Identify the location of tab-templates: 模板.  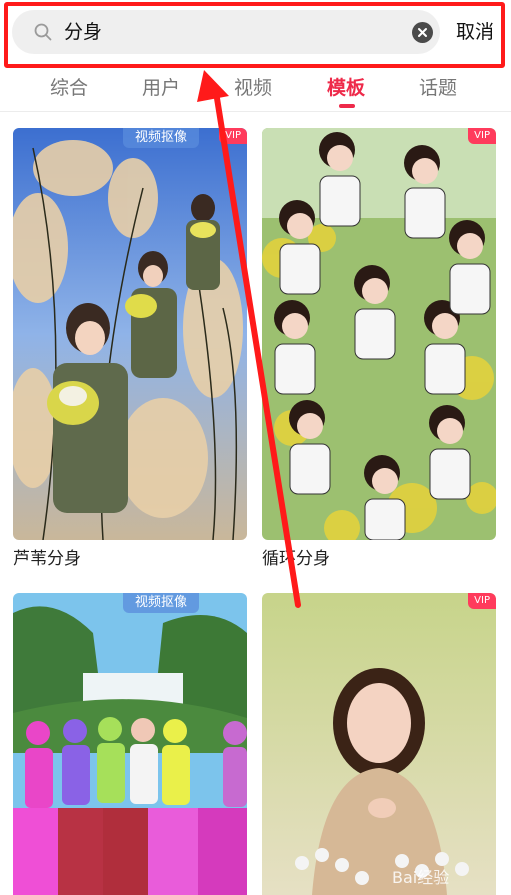
(346, 88).